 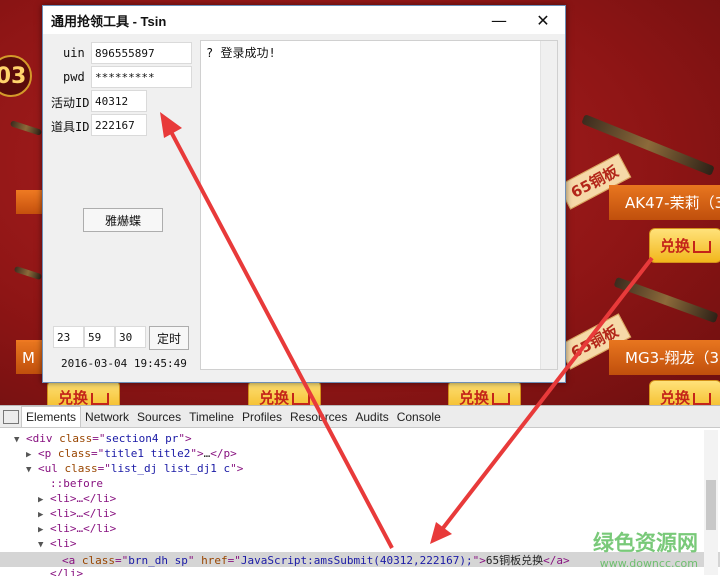 I want to click on tree-row-p: ▶ <p class="title1 title2">…</p>, so click(x=360, y=454).